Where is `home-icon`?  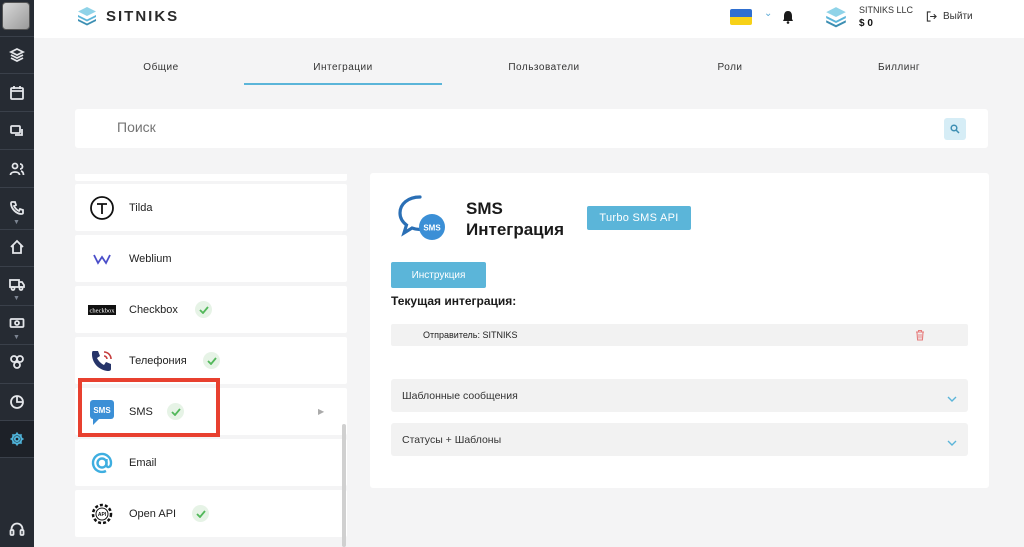
home-icon is located at coordinates (17, 247).